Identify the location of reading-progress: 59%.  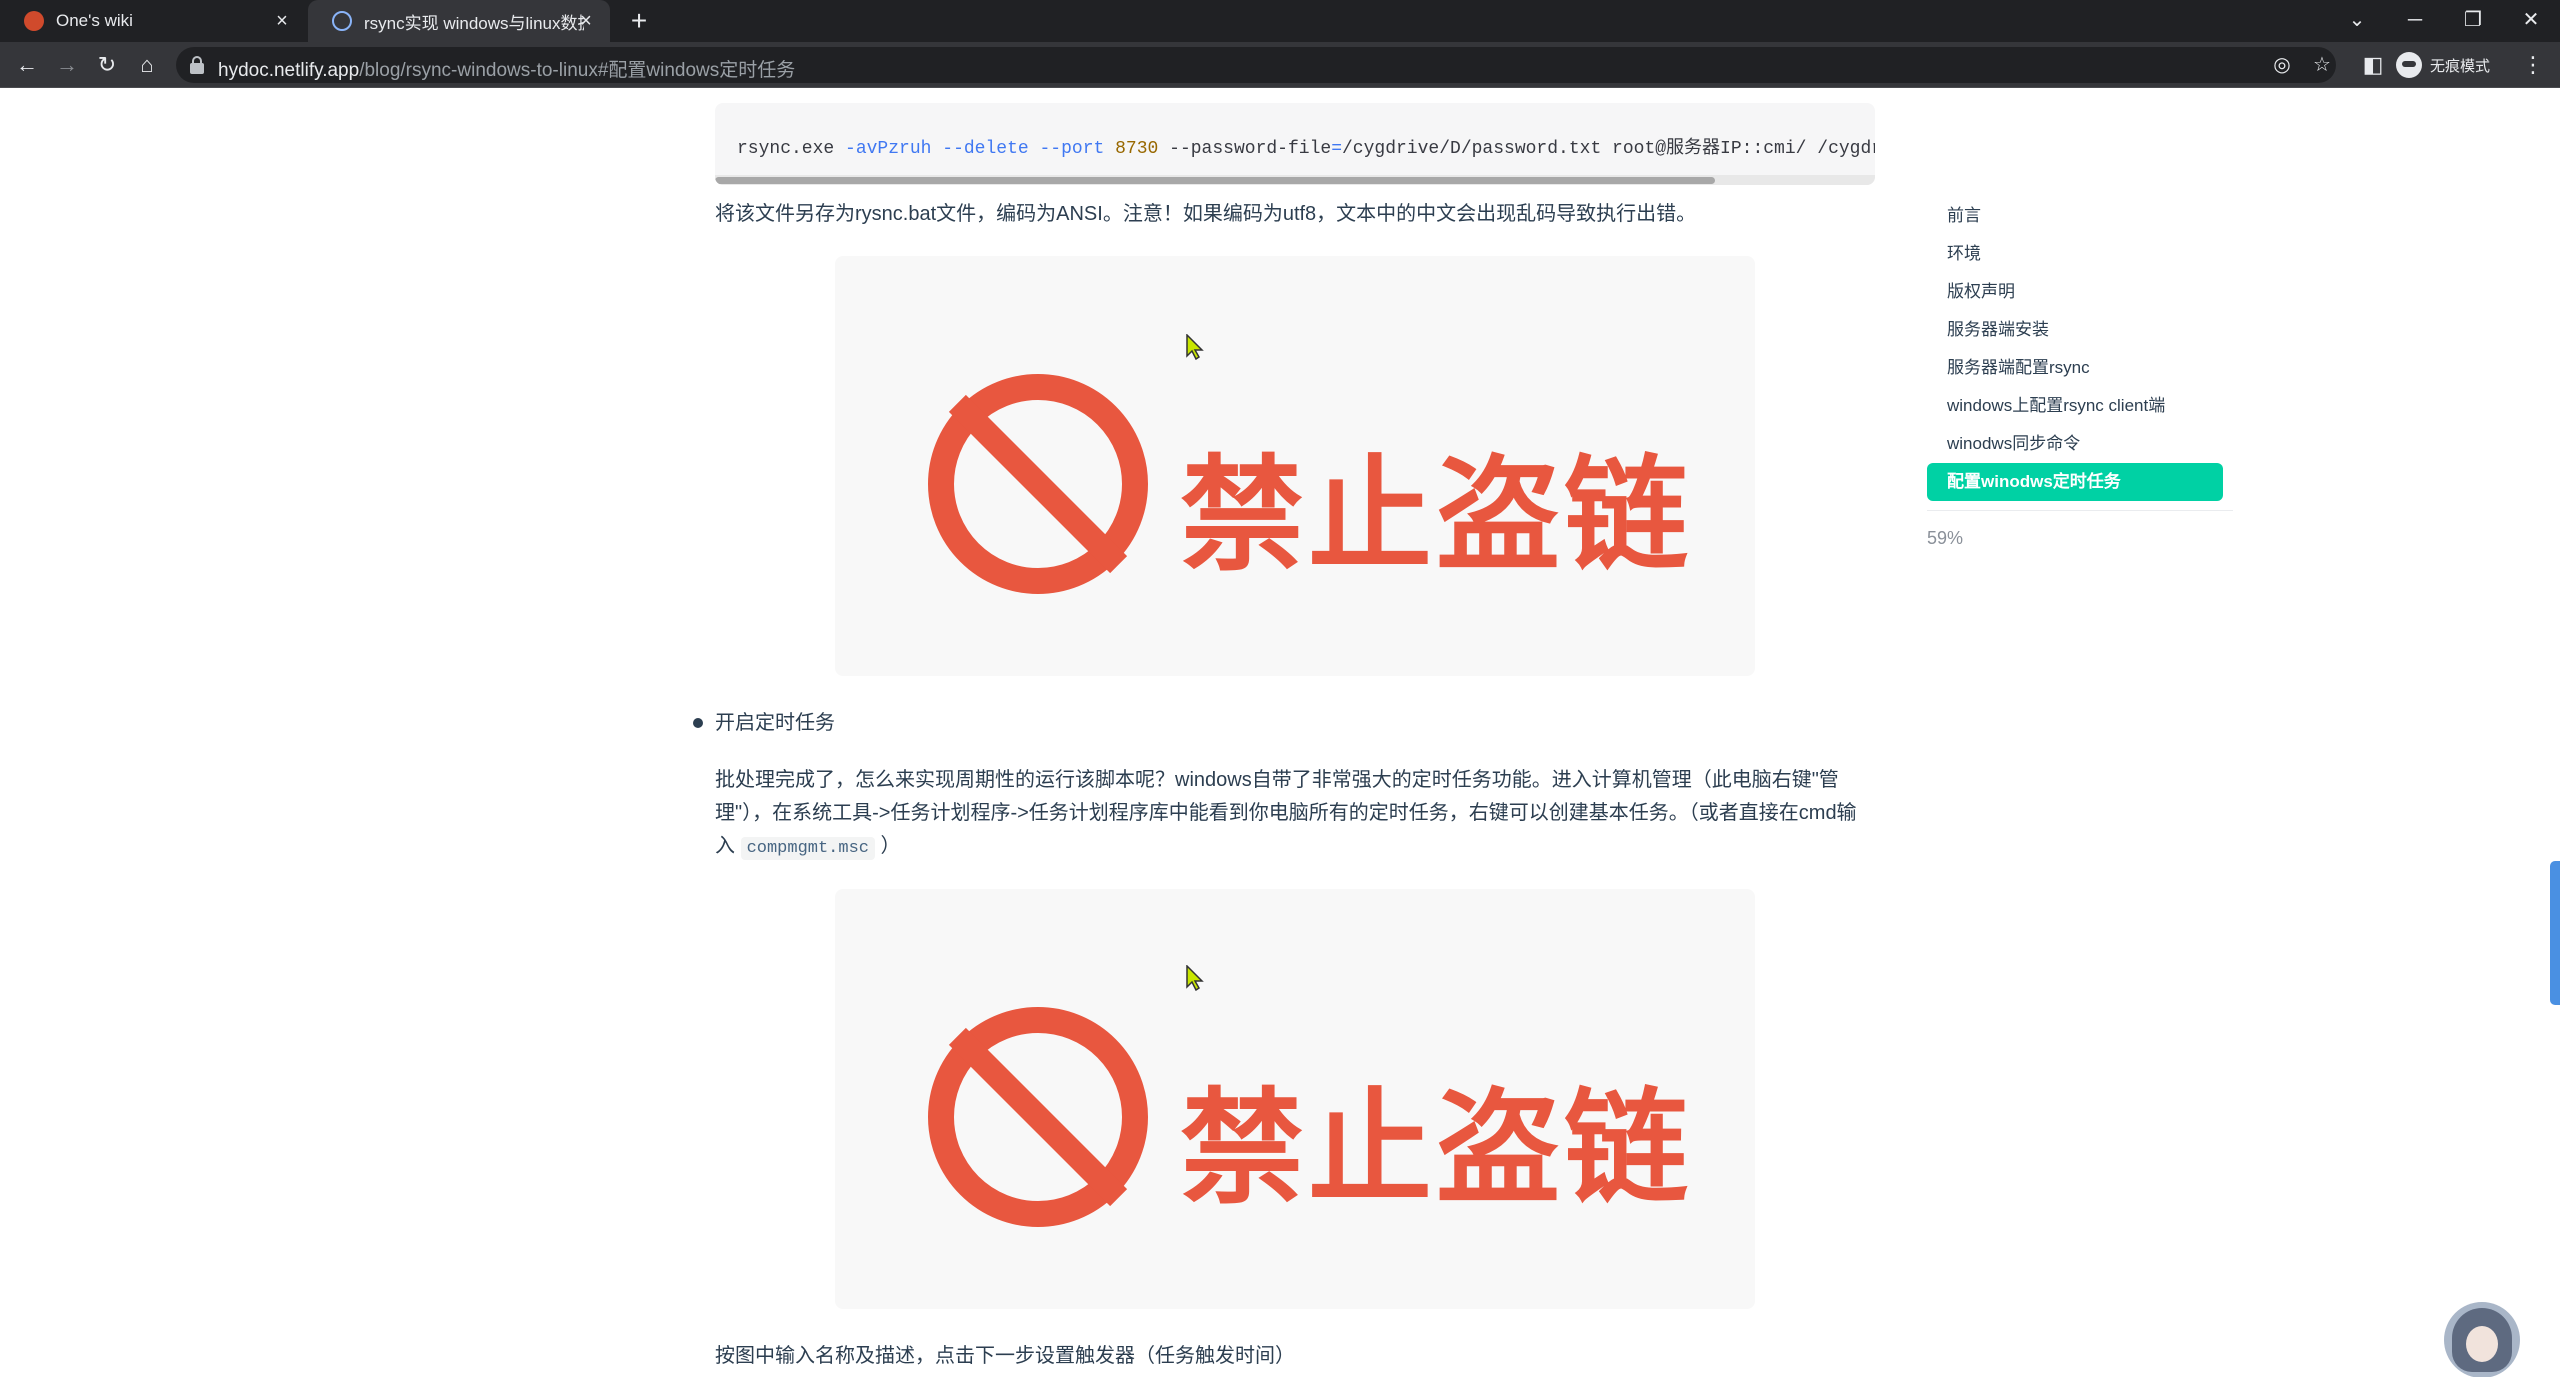
(1945, 538).